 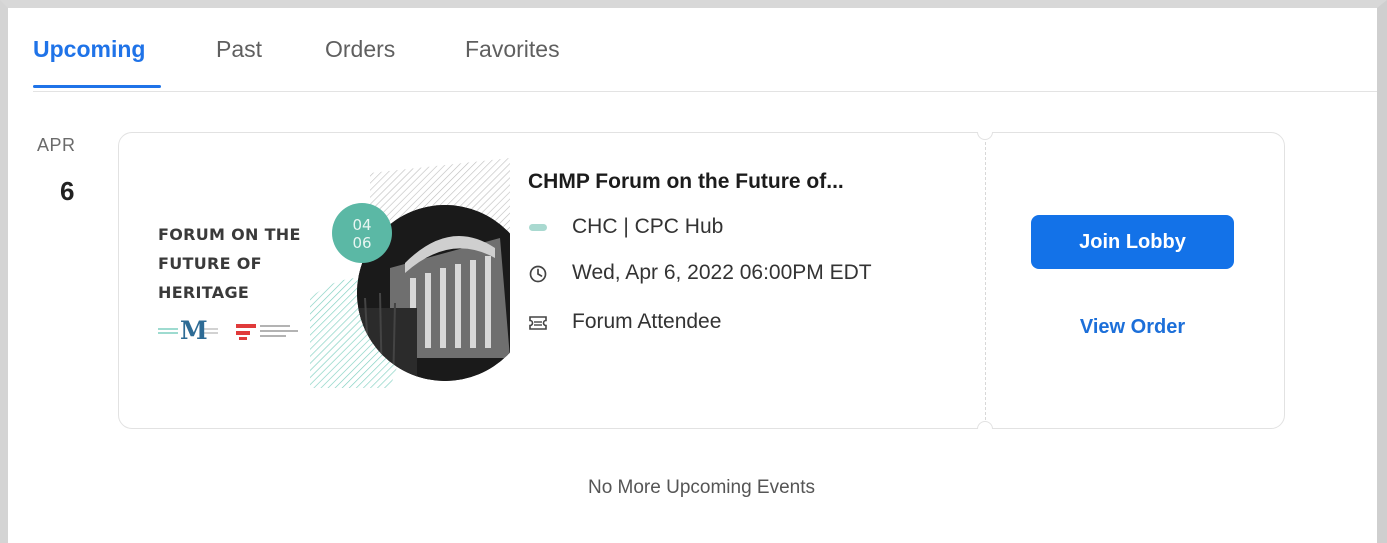 What do you see at coordinates (1132, 242) in the screenshot?
I see `join-lobby-button: Join Lobby` at bounding box center [1132, 242].